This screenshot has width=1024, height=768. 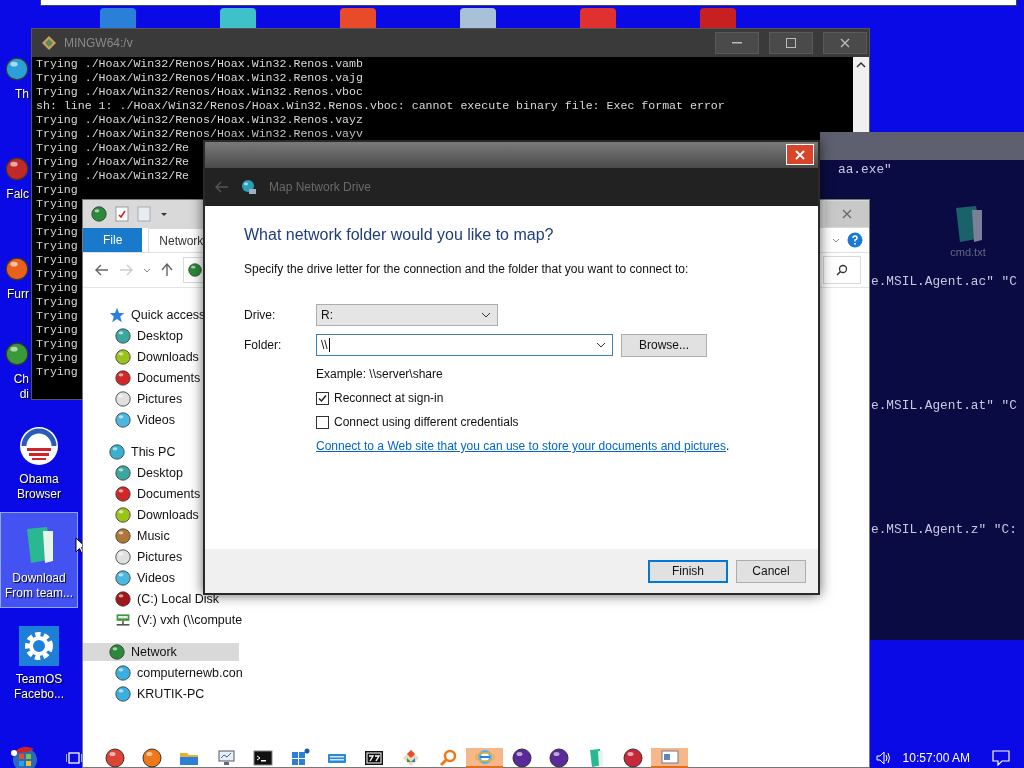 What do you see at coordinates (161, 452) in the screenshot?
I see `sidebar-item: This PC` at bounding box center [161, 452].